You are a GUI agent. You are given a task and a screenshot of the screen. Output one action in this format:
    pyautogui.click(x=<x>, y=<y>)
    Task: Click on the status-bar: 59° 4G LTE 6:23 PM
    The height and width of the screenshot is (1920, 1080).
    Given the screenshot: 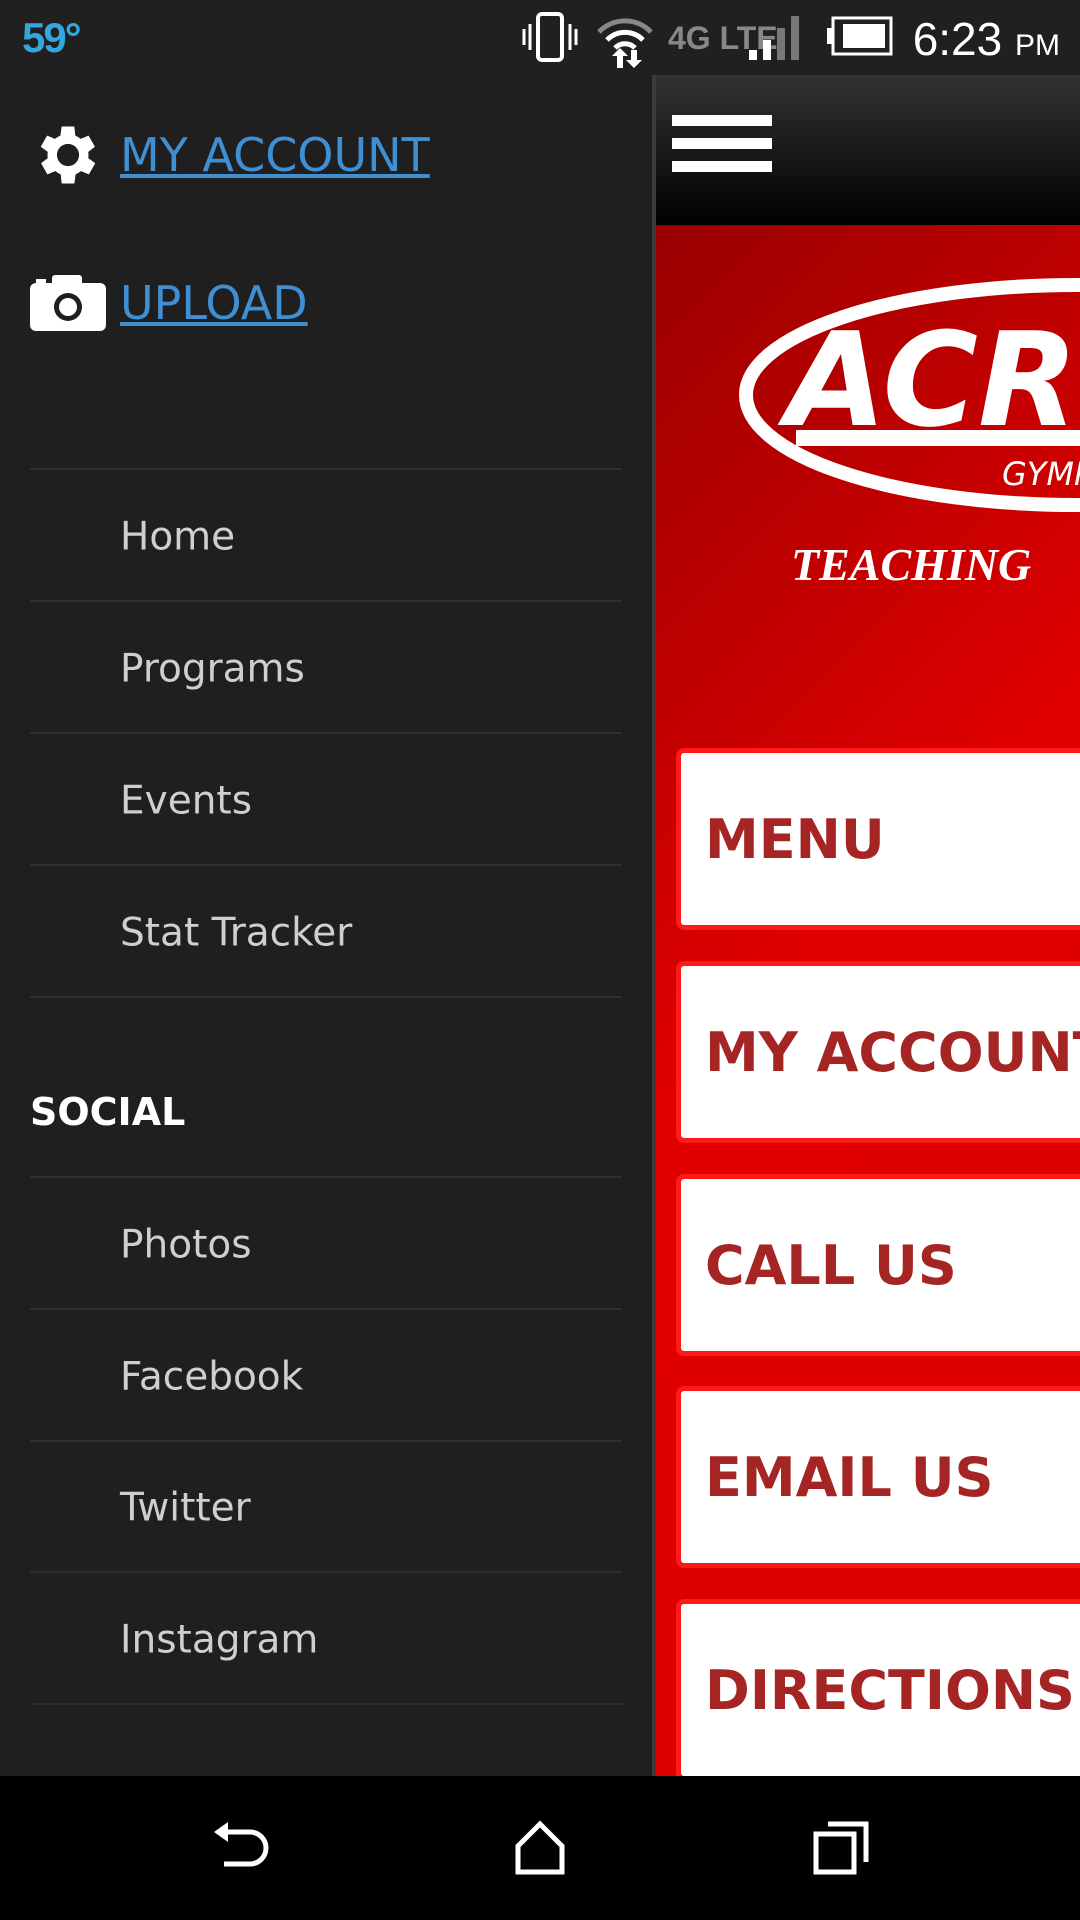 What is the action you would take?
    pyautogui.click(x=540, y=37)
    